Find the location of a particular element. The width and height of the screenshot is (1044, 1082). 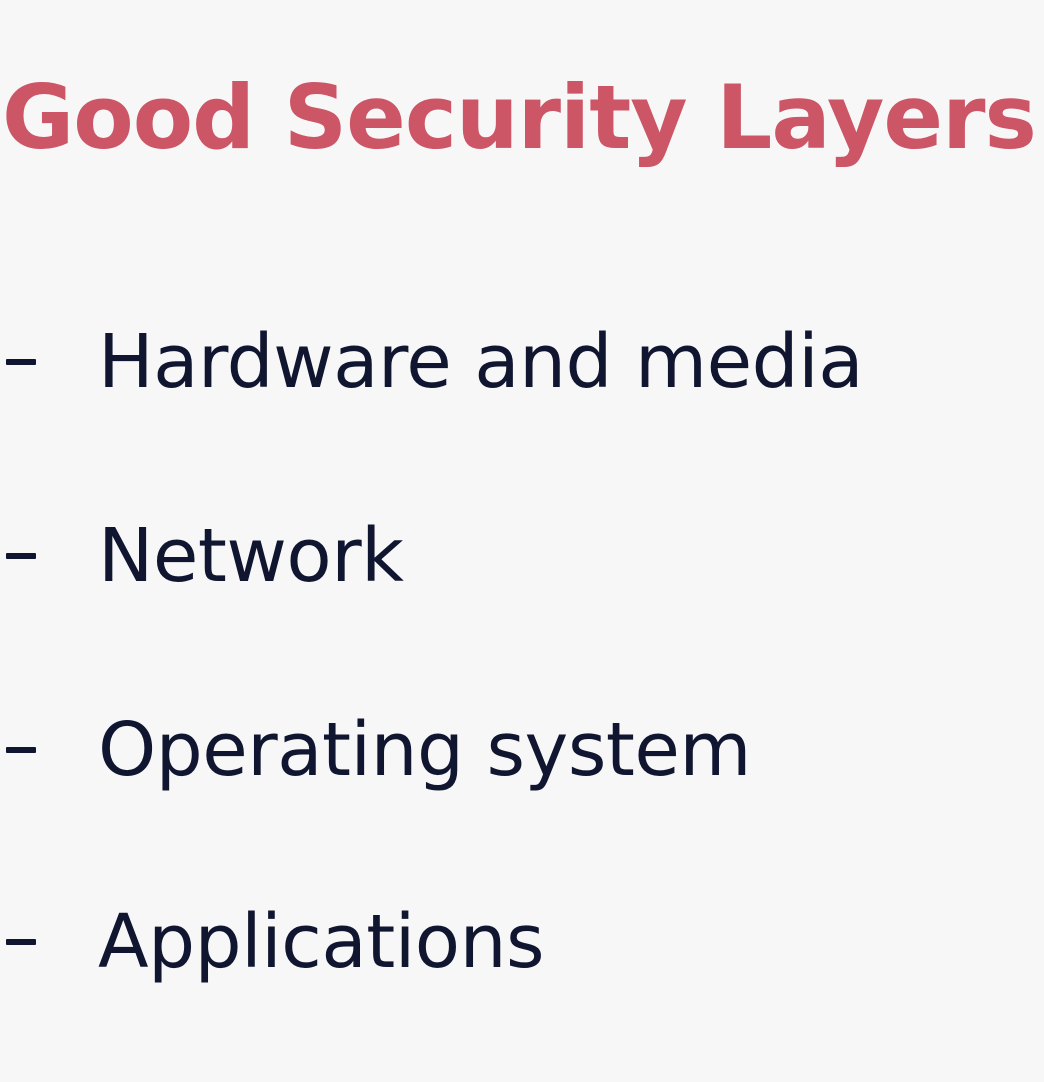

list-item-label: Applications is located at coordinates (321, 942).